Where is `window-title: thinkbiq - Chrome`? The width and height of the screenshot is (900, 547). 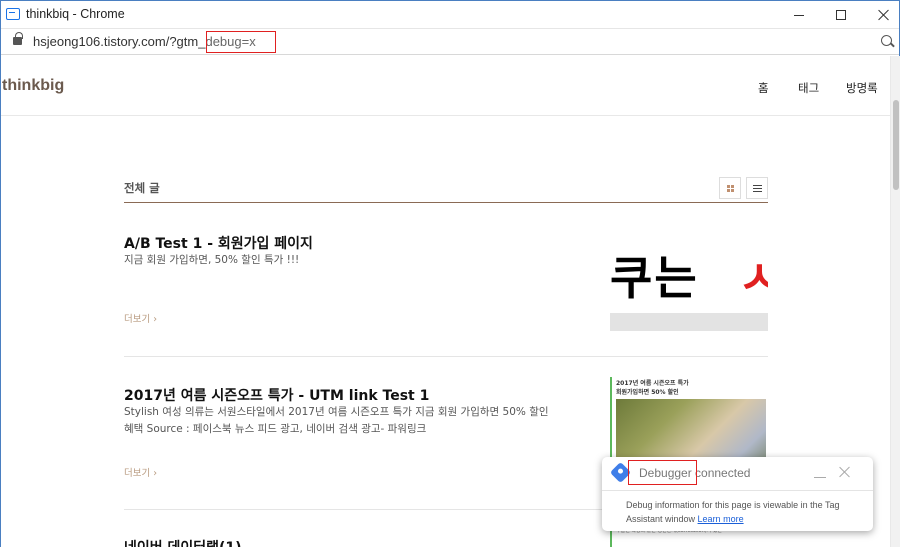 window-title: thinkbiq - Chrome is located at coordinates (75, 14).